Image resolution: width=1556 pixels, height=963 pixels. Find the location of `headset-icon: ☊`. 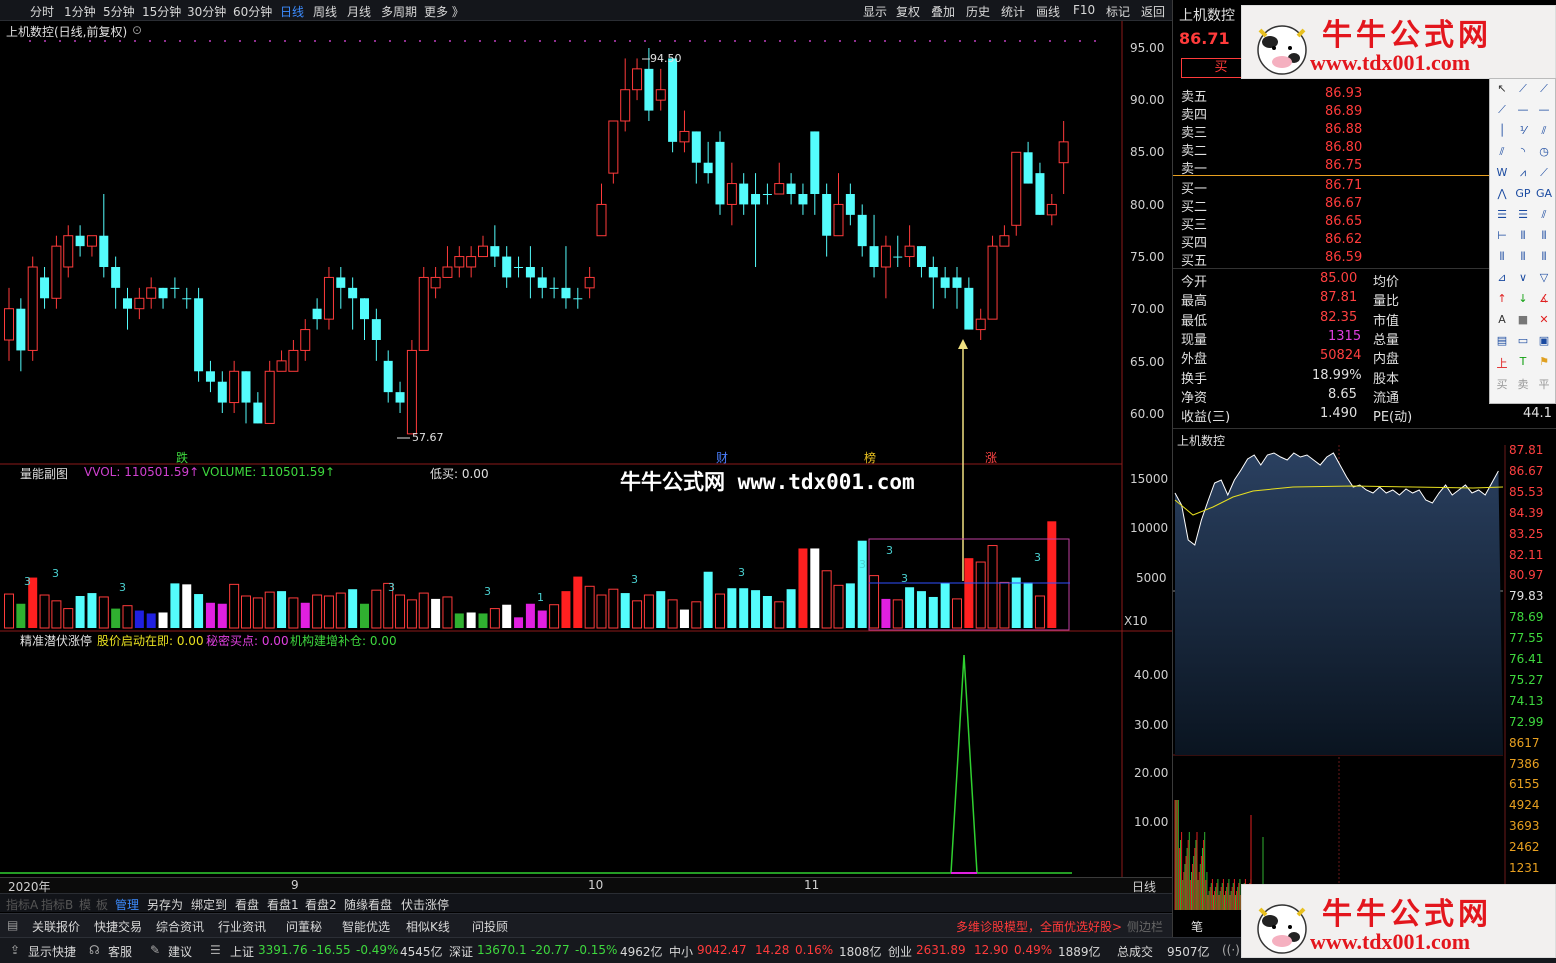

headset-icon: ☊ is located at coordinates (94, 950).